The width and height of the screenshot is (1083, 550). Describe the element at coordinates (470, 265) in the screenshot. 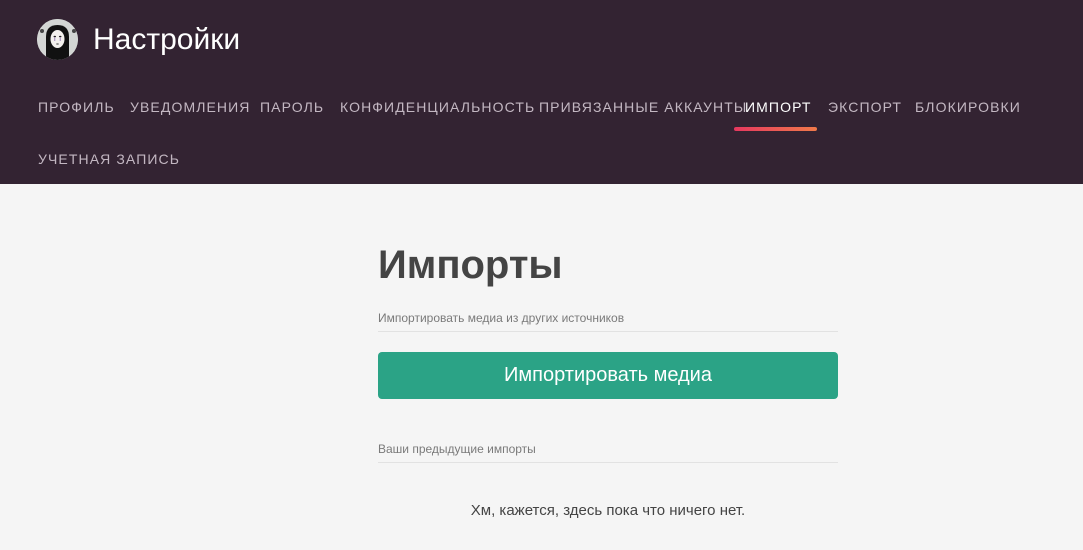

I see `imports-title: Импорты` at that location.